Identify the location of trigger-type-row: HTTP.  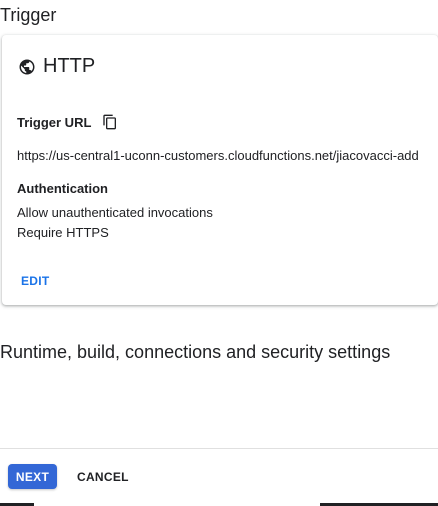
(56, 66).